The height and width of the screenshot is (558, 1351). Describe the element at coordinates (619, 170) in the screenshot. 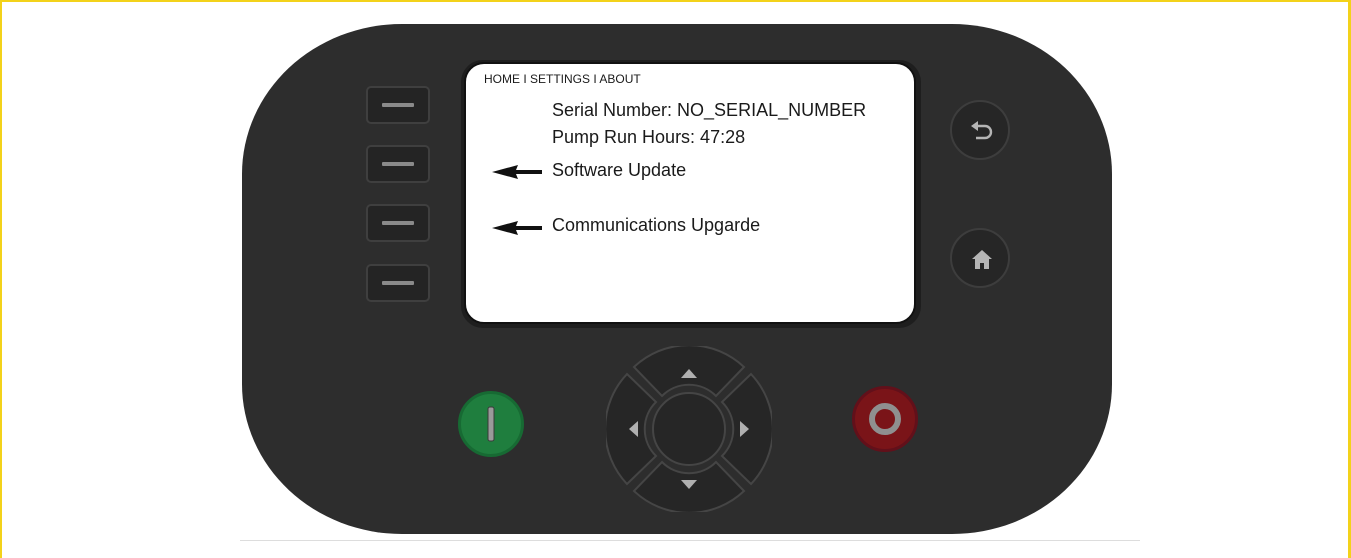

I see `software-update-option: Software Update` at that location.